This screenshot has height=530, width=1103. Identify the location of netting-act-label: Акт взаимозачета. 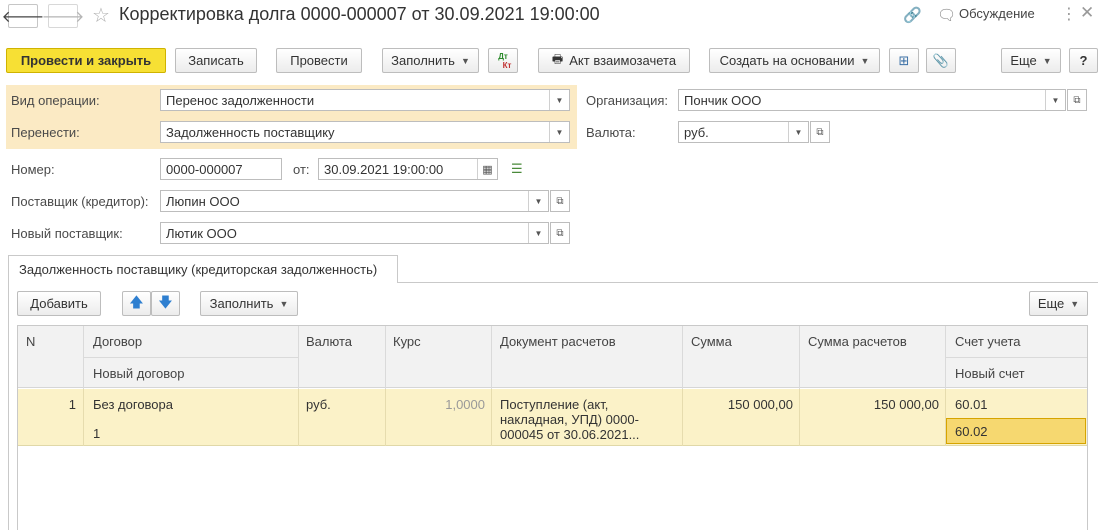
(623, 60).